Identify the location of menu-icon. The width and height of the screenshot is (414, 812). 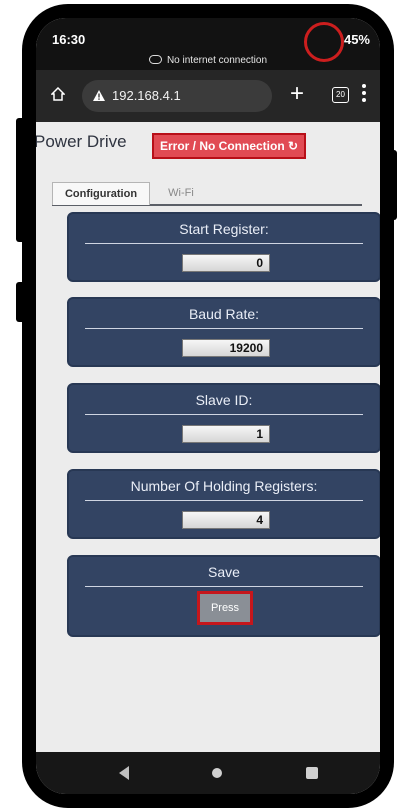
(364, 94).